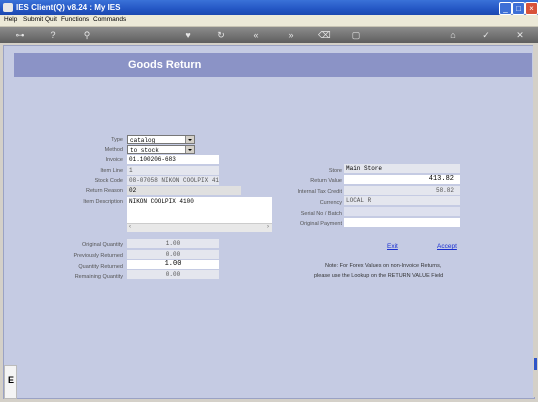 This screenshot has width=538, height=402. What do you see at coordinates (221, 35) in the screenshot?
I see `refresh-icon: ↻` at bounding box center [221, 35].